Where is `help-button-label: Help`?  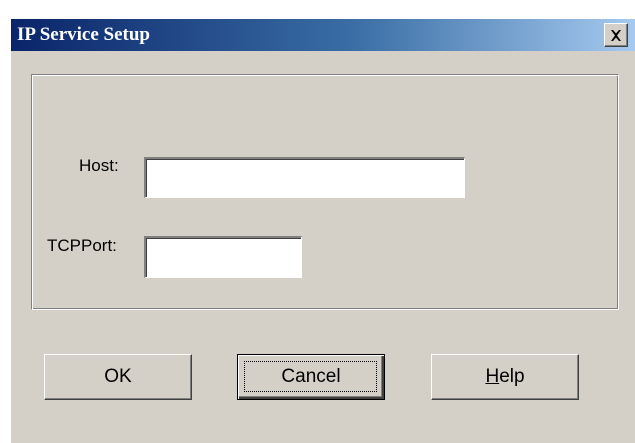 help-button-label: Help is located at coordinates (505, 376).